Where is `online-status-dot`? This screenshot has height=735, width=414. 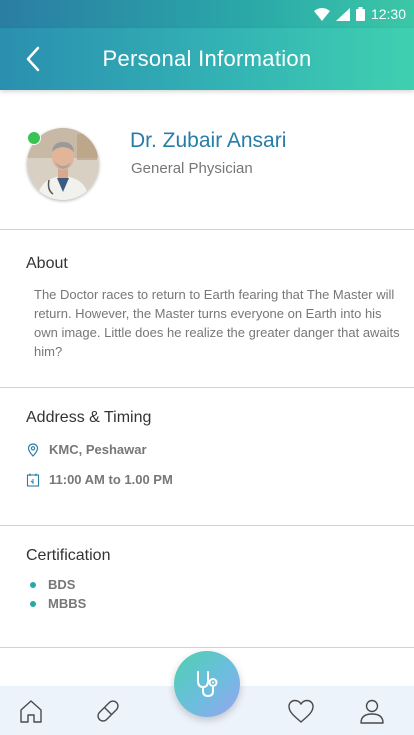 online-status-dot is located at coordinates (34, 138).